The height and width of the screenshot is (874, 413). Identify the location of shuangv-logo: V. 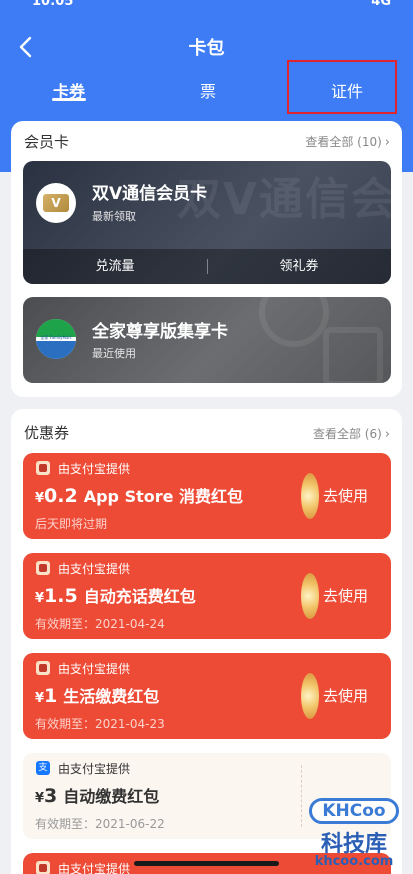
(56, 203).